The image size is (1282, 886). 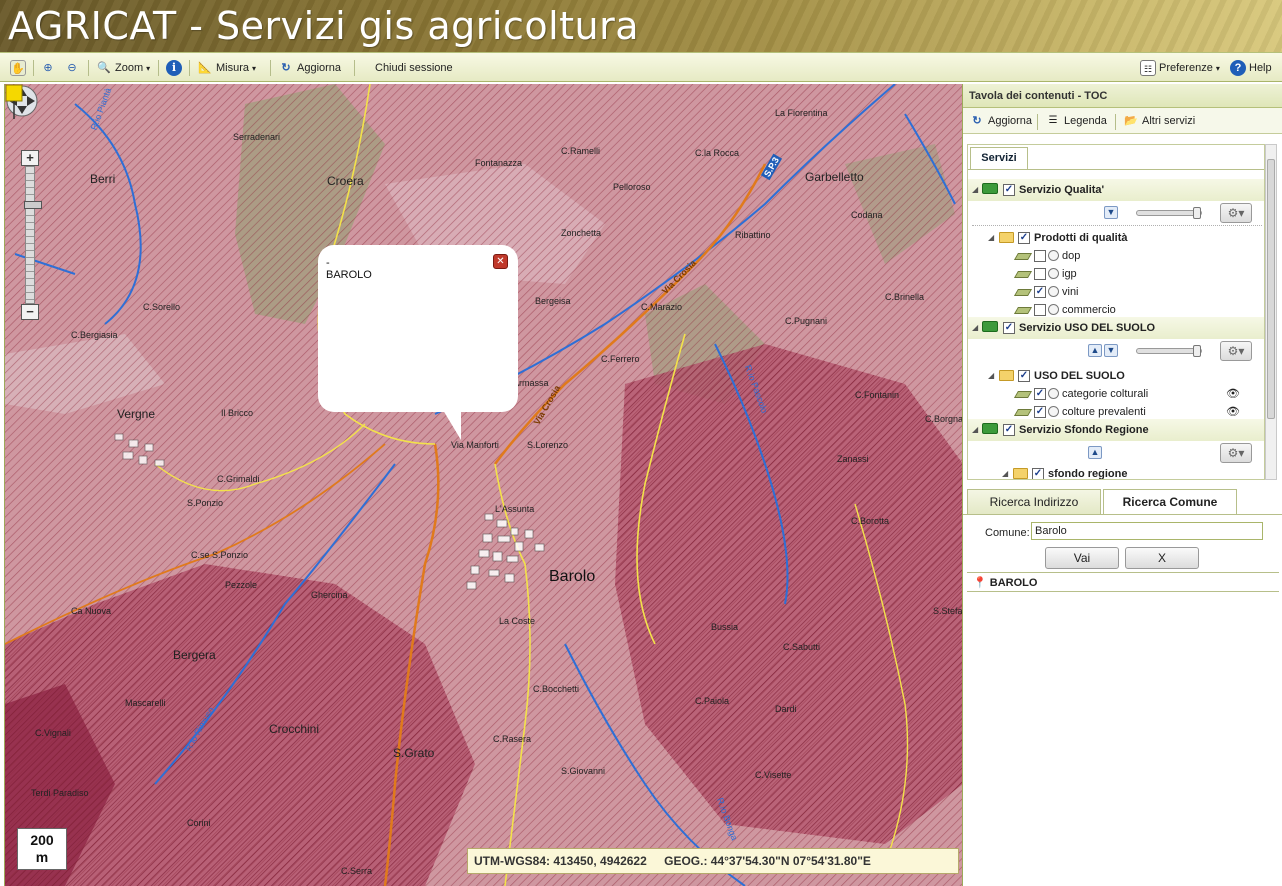 I want to click on toc-scrollbar, so click(x=1271, y=312).